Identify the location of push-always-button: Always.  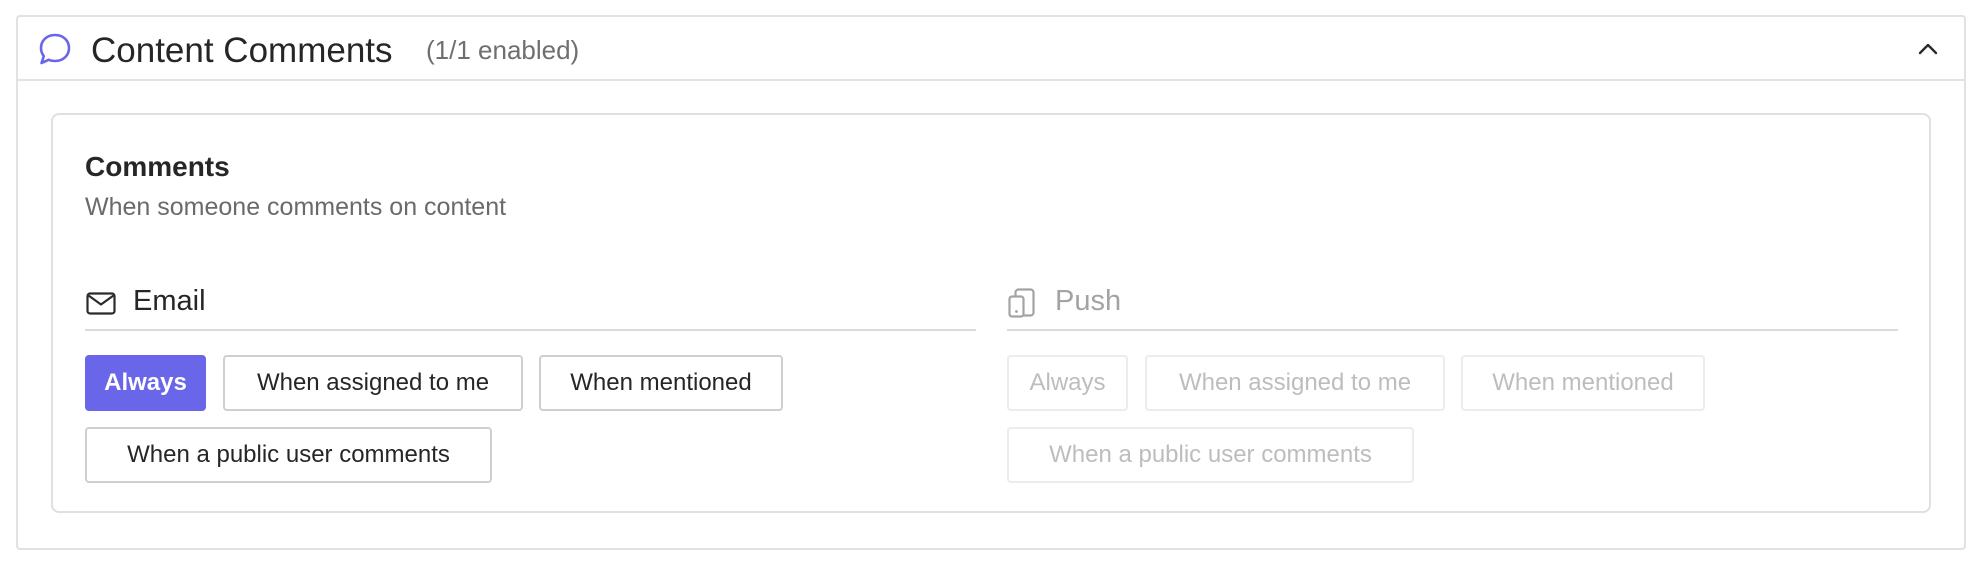
(1067, 383).